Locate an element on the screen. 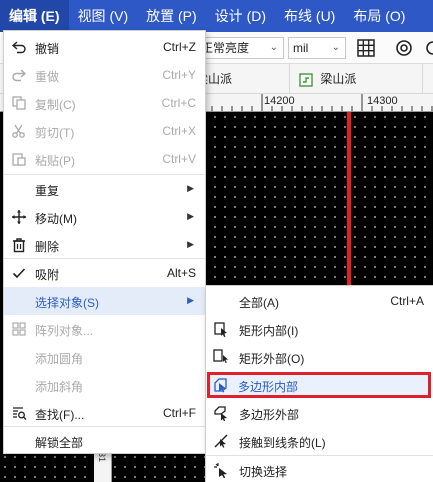 Image resolution: width=433 pixels, height=482 pixels. shortcut-label: Ctrl+A is located at coordinates (407, 301).